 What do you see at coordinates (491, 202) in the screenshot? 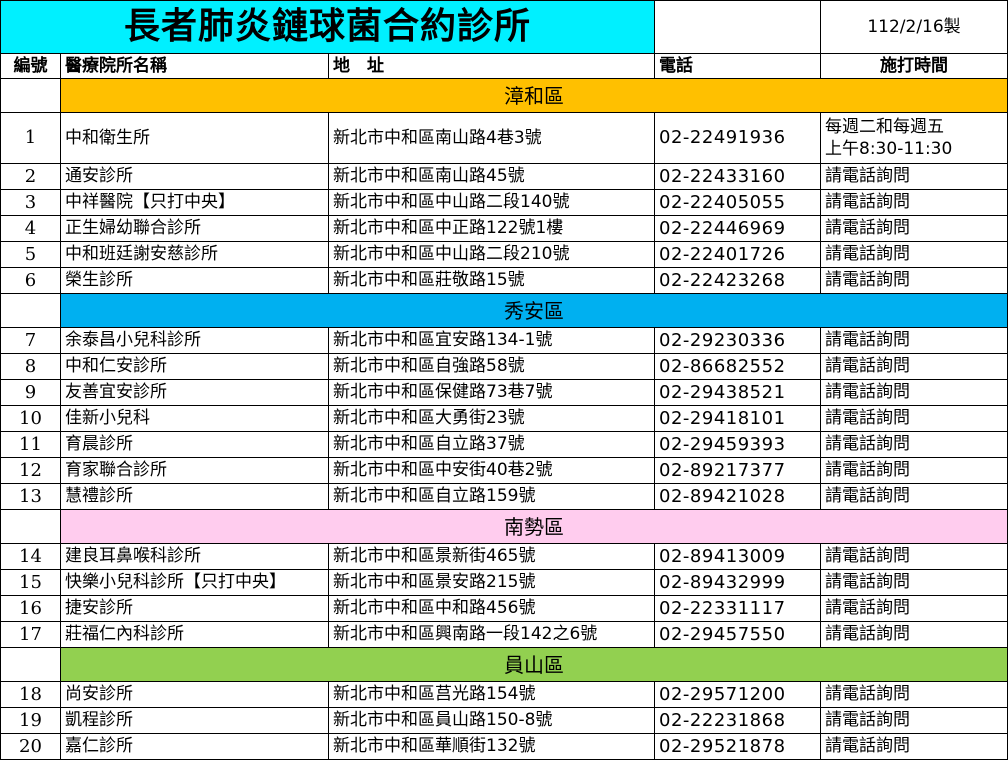
I see `clinic-address: 新北市中和區中山路二段140號` at bounding box center [491, 202].